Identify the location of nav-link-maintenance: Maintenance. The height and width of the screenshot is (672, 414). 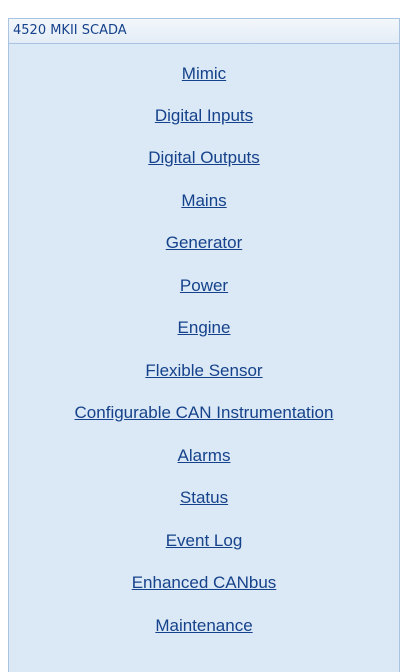
(204, 626).